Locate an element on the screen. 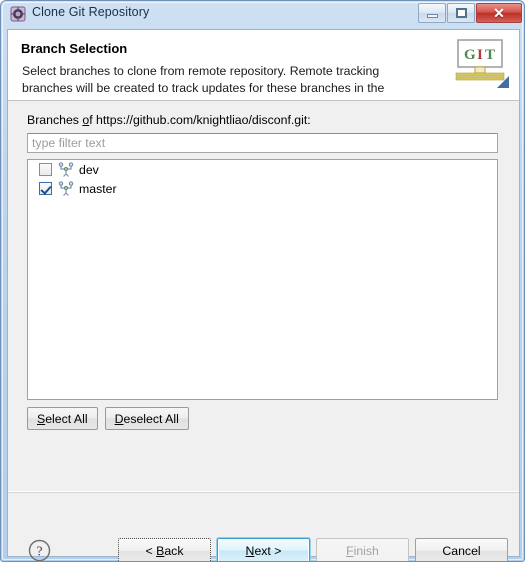 This screenshot has width=525, height=562. selection-buttons: Select All Deselect All is located at coordinates (108, 418).